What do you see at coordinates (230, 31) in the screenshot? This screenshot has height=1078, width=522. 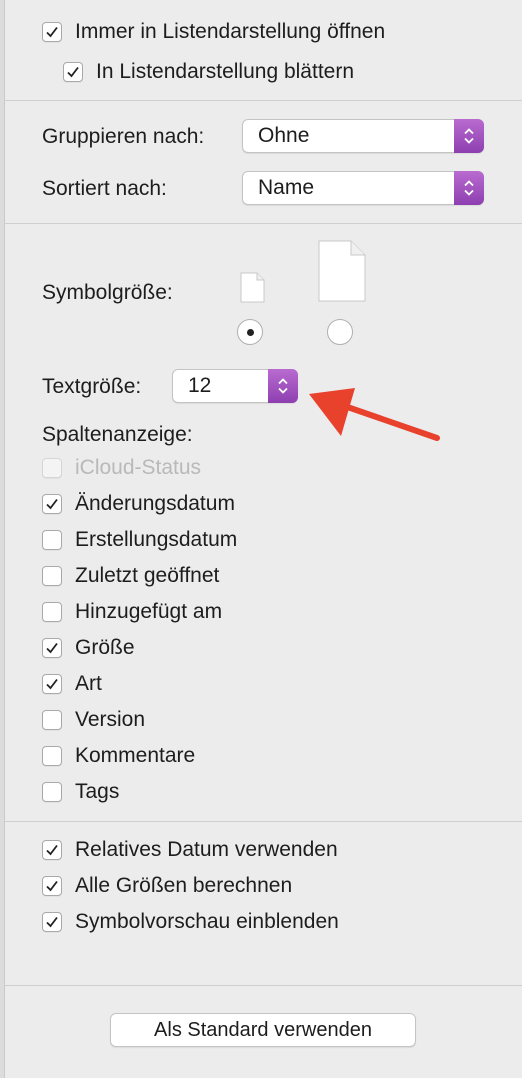 I see `option-label: Immer in Listendarstellung öffnen` at bounding box center [230, 31].